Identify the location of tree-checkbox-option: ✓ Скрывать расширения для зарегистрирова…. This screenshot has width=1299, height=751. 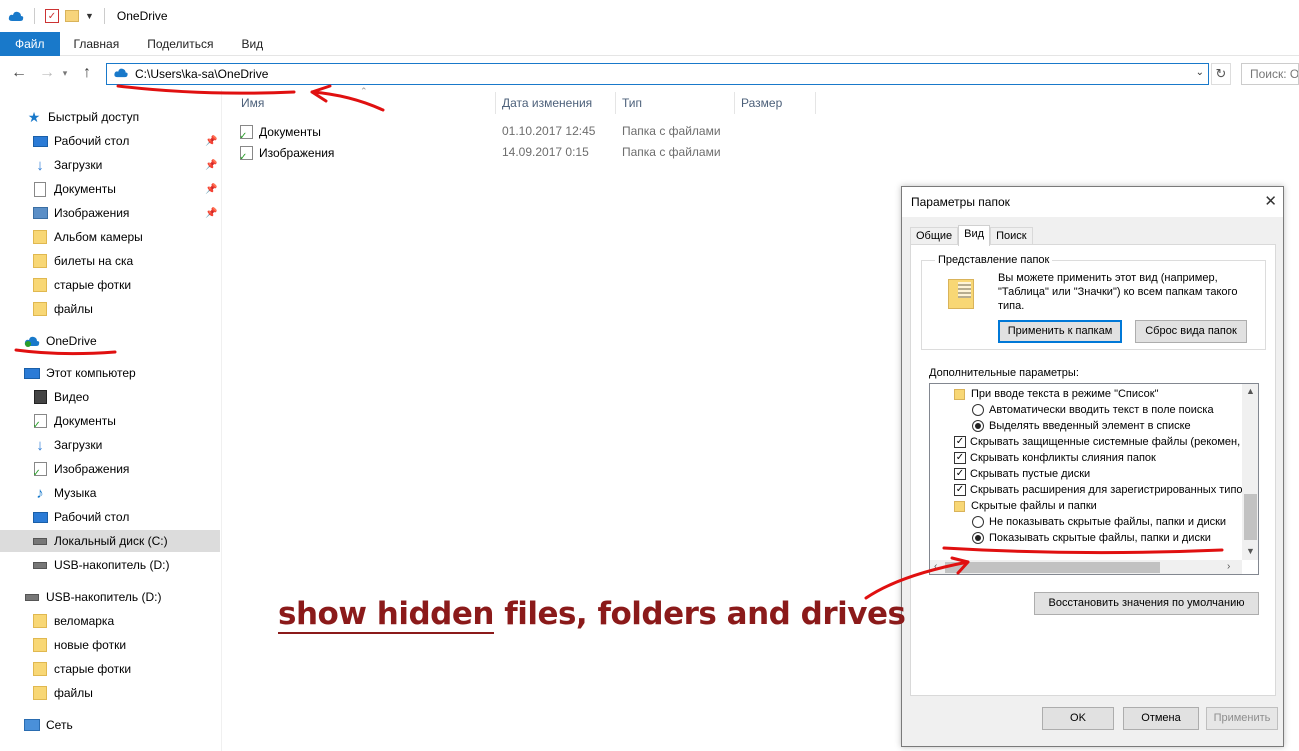
(1098, 490).